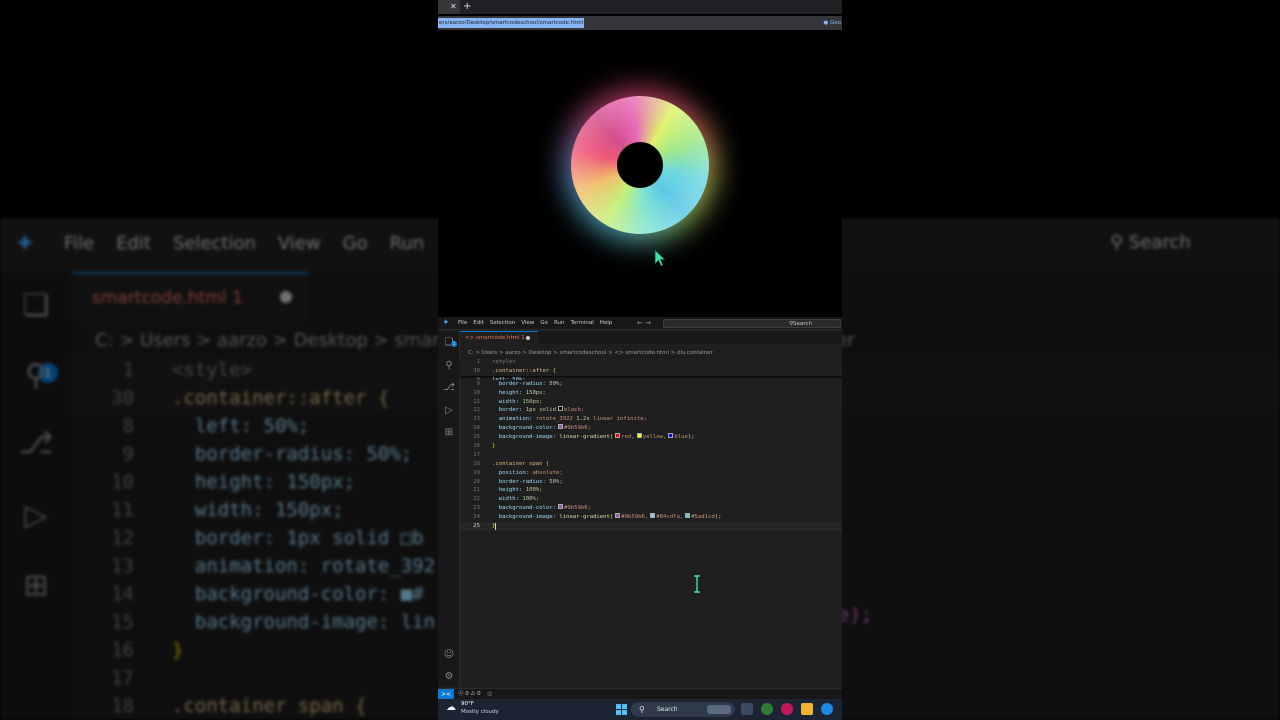 This screenshot has height=720, width=1280. I want to click on extension-icon: ●, so click(826, 23).